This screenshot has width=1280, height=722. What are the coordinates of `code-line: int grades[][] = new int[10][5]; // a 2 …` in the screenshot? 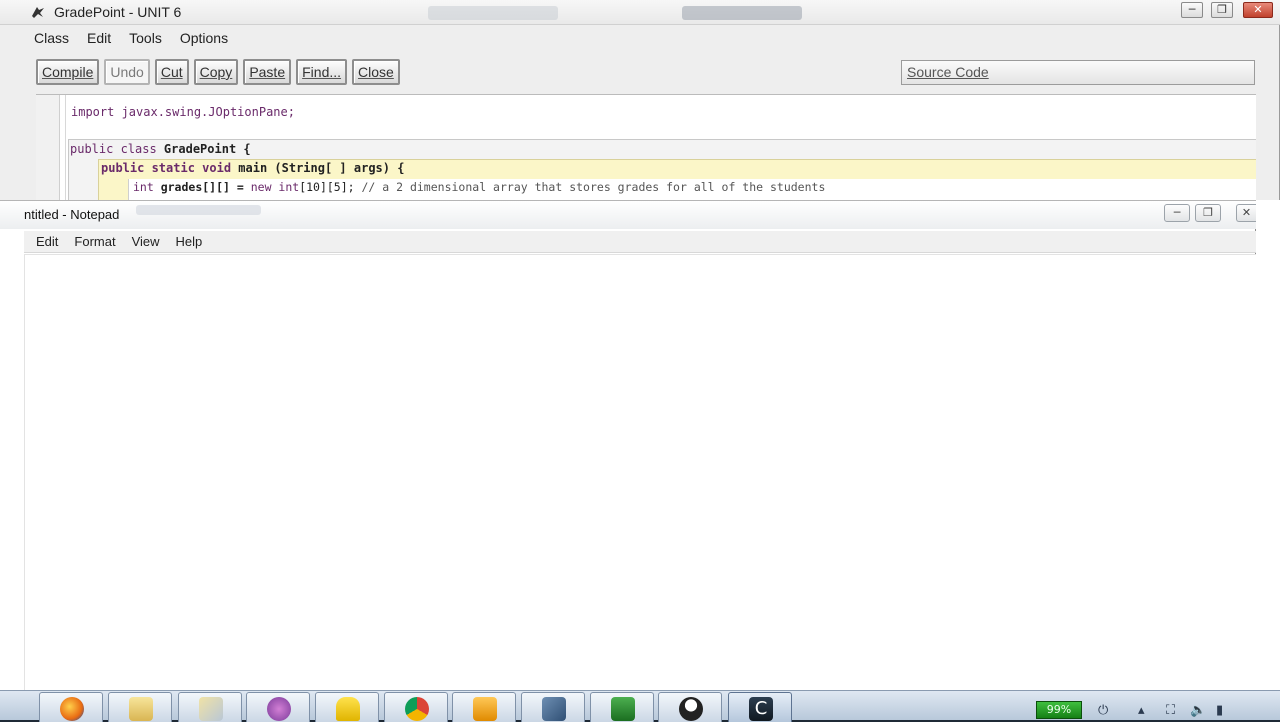 It's located at (479, 187).